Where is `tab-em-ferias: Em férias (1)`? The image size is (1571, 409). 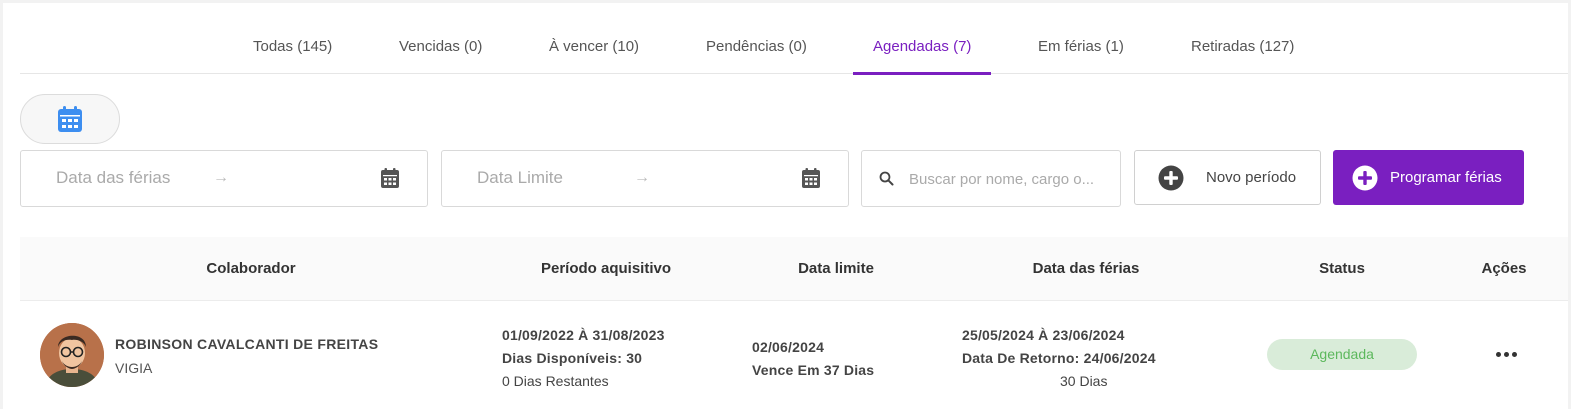
tab-em-ferias: Em férias (1) is located at coordinates (1081, 38).